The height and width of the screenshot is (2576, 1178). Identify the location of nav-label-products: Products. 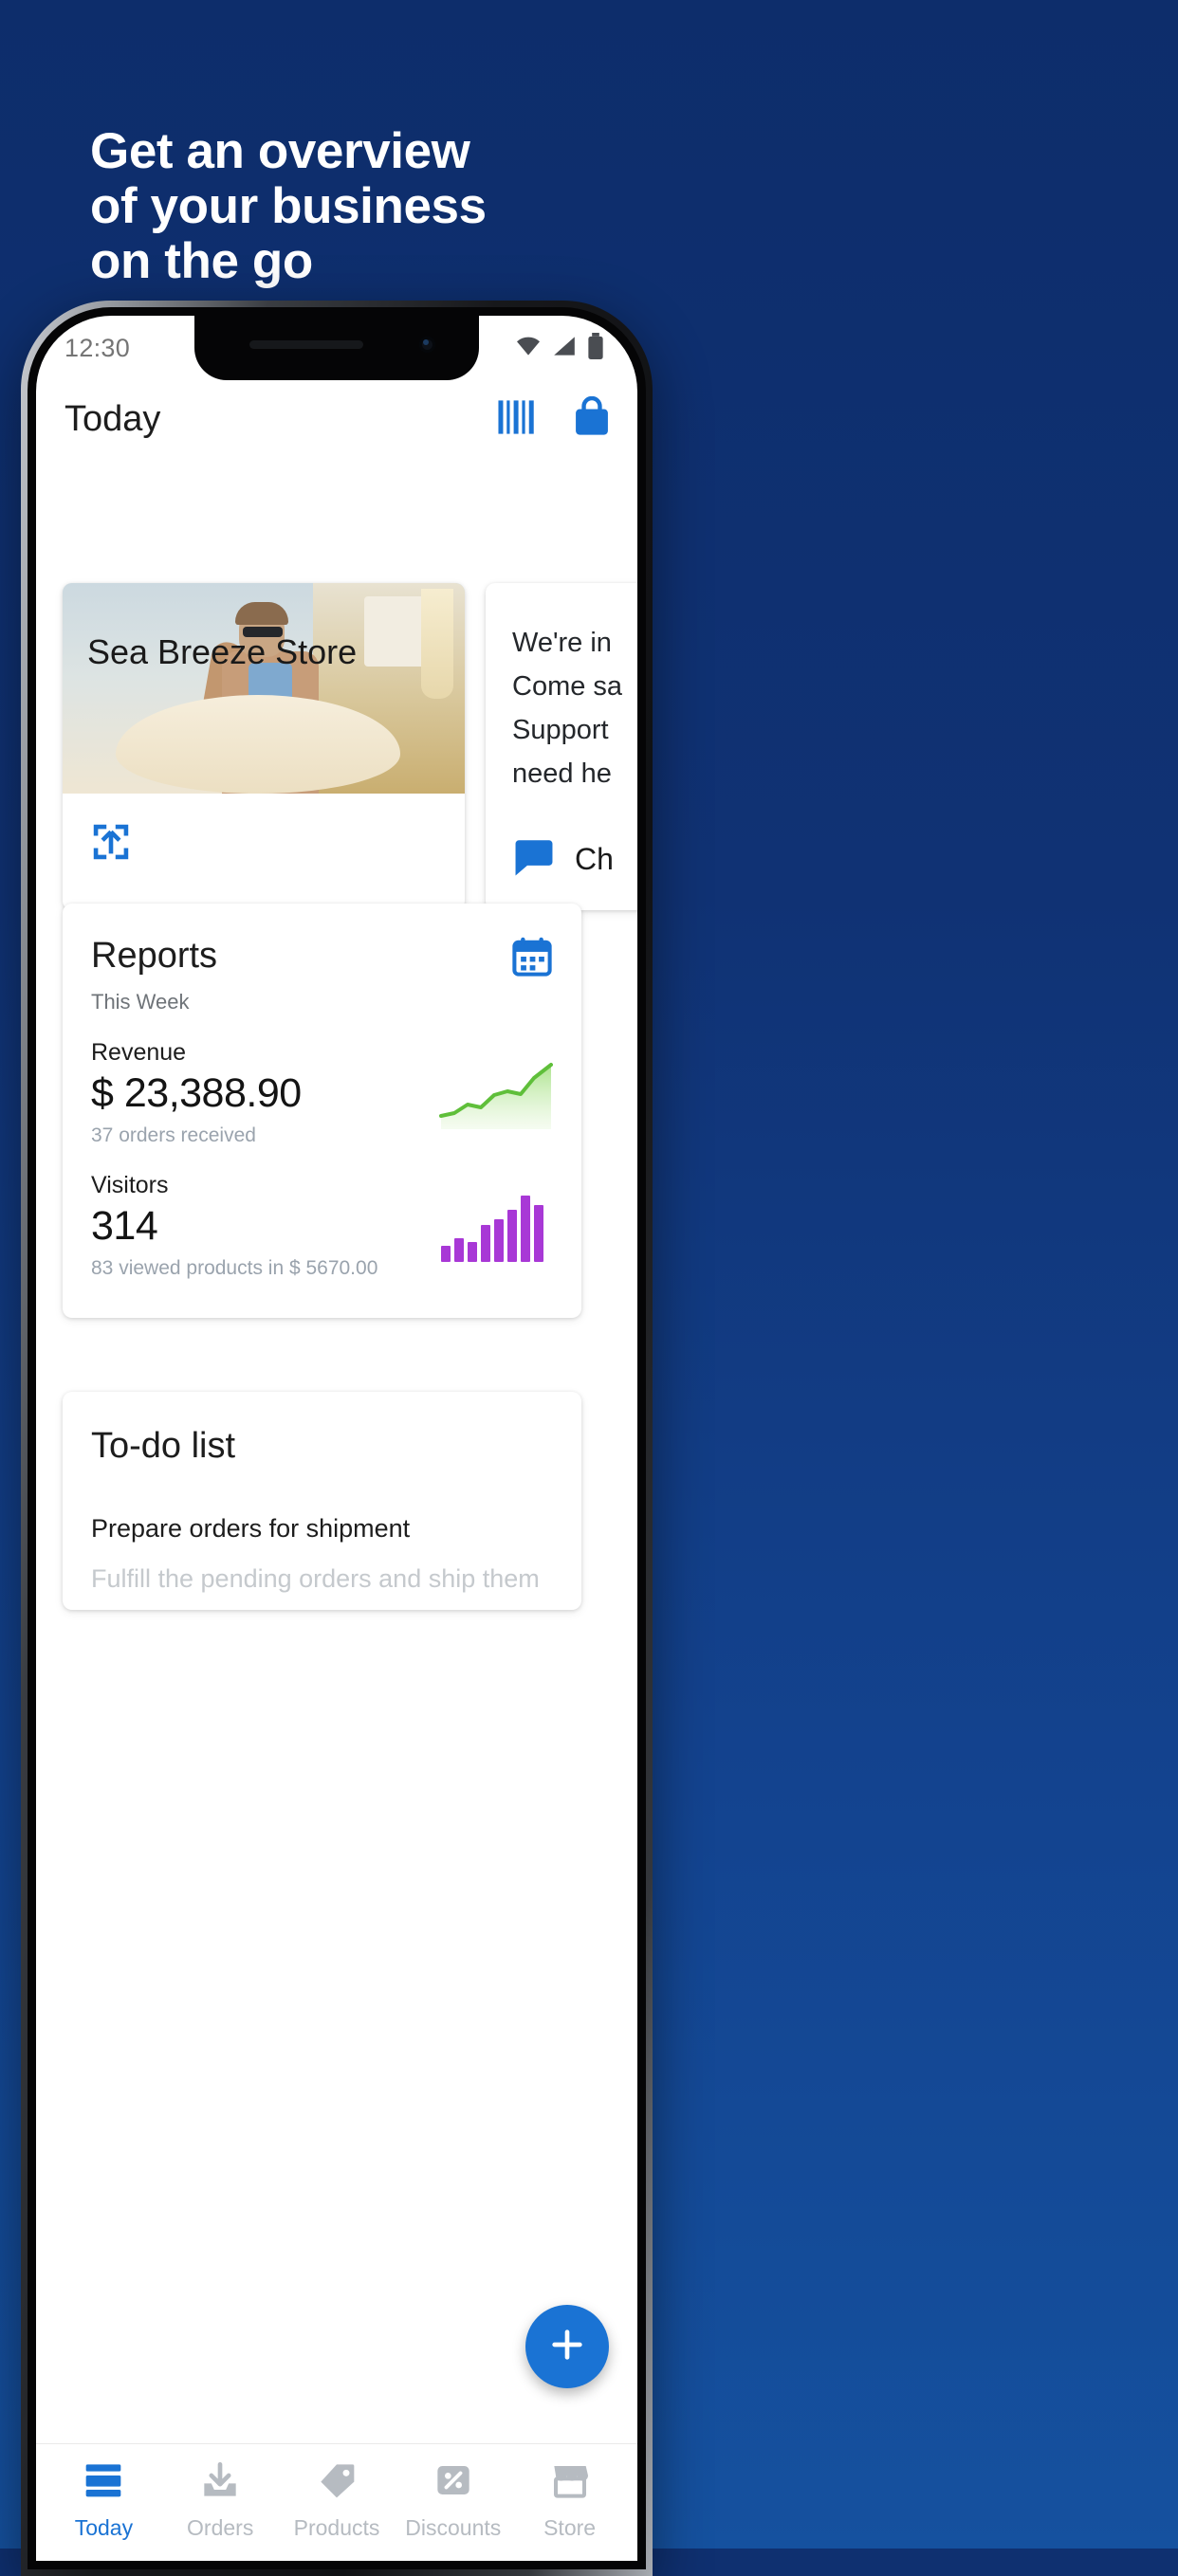
(337, 2527).